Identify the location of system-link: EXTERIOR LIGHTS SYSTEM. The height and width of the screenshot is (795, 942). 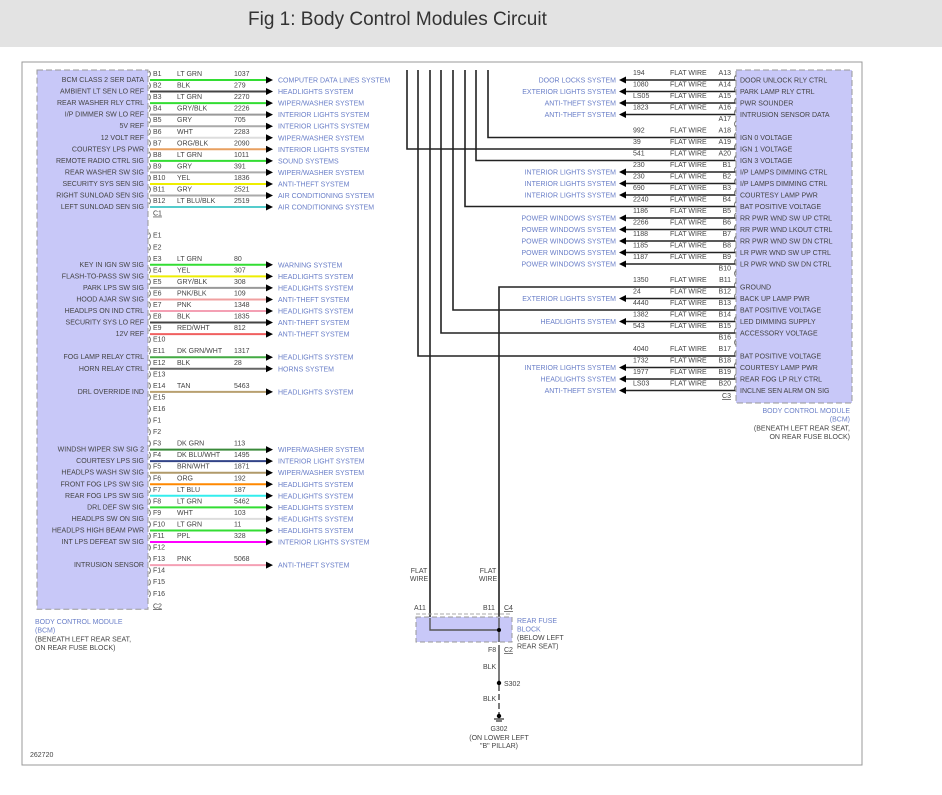
(569, 299).